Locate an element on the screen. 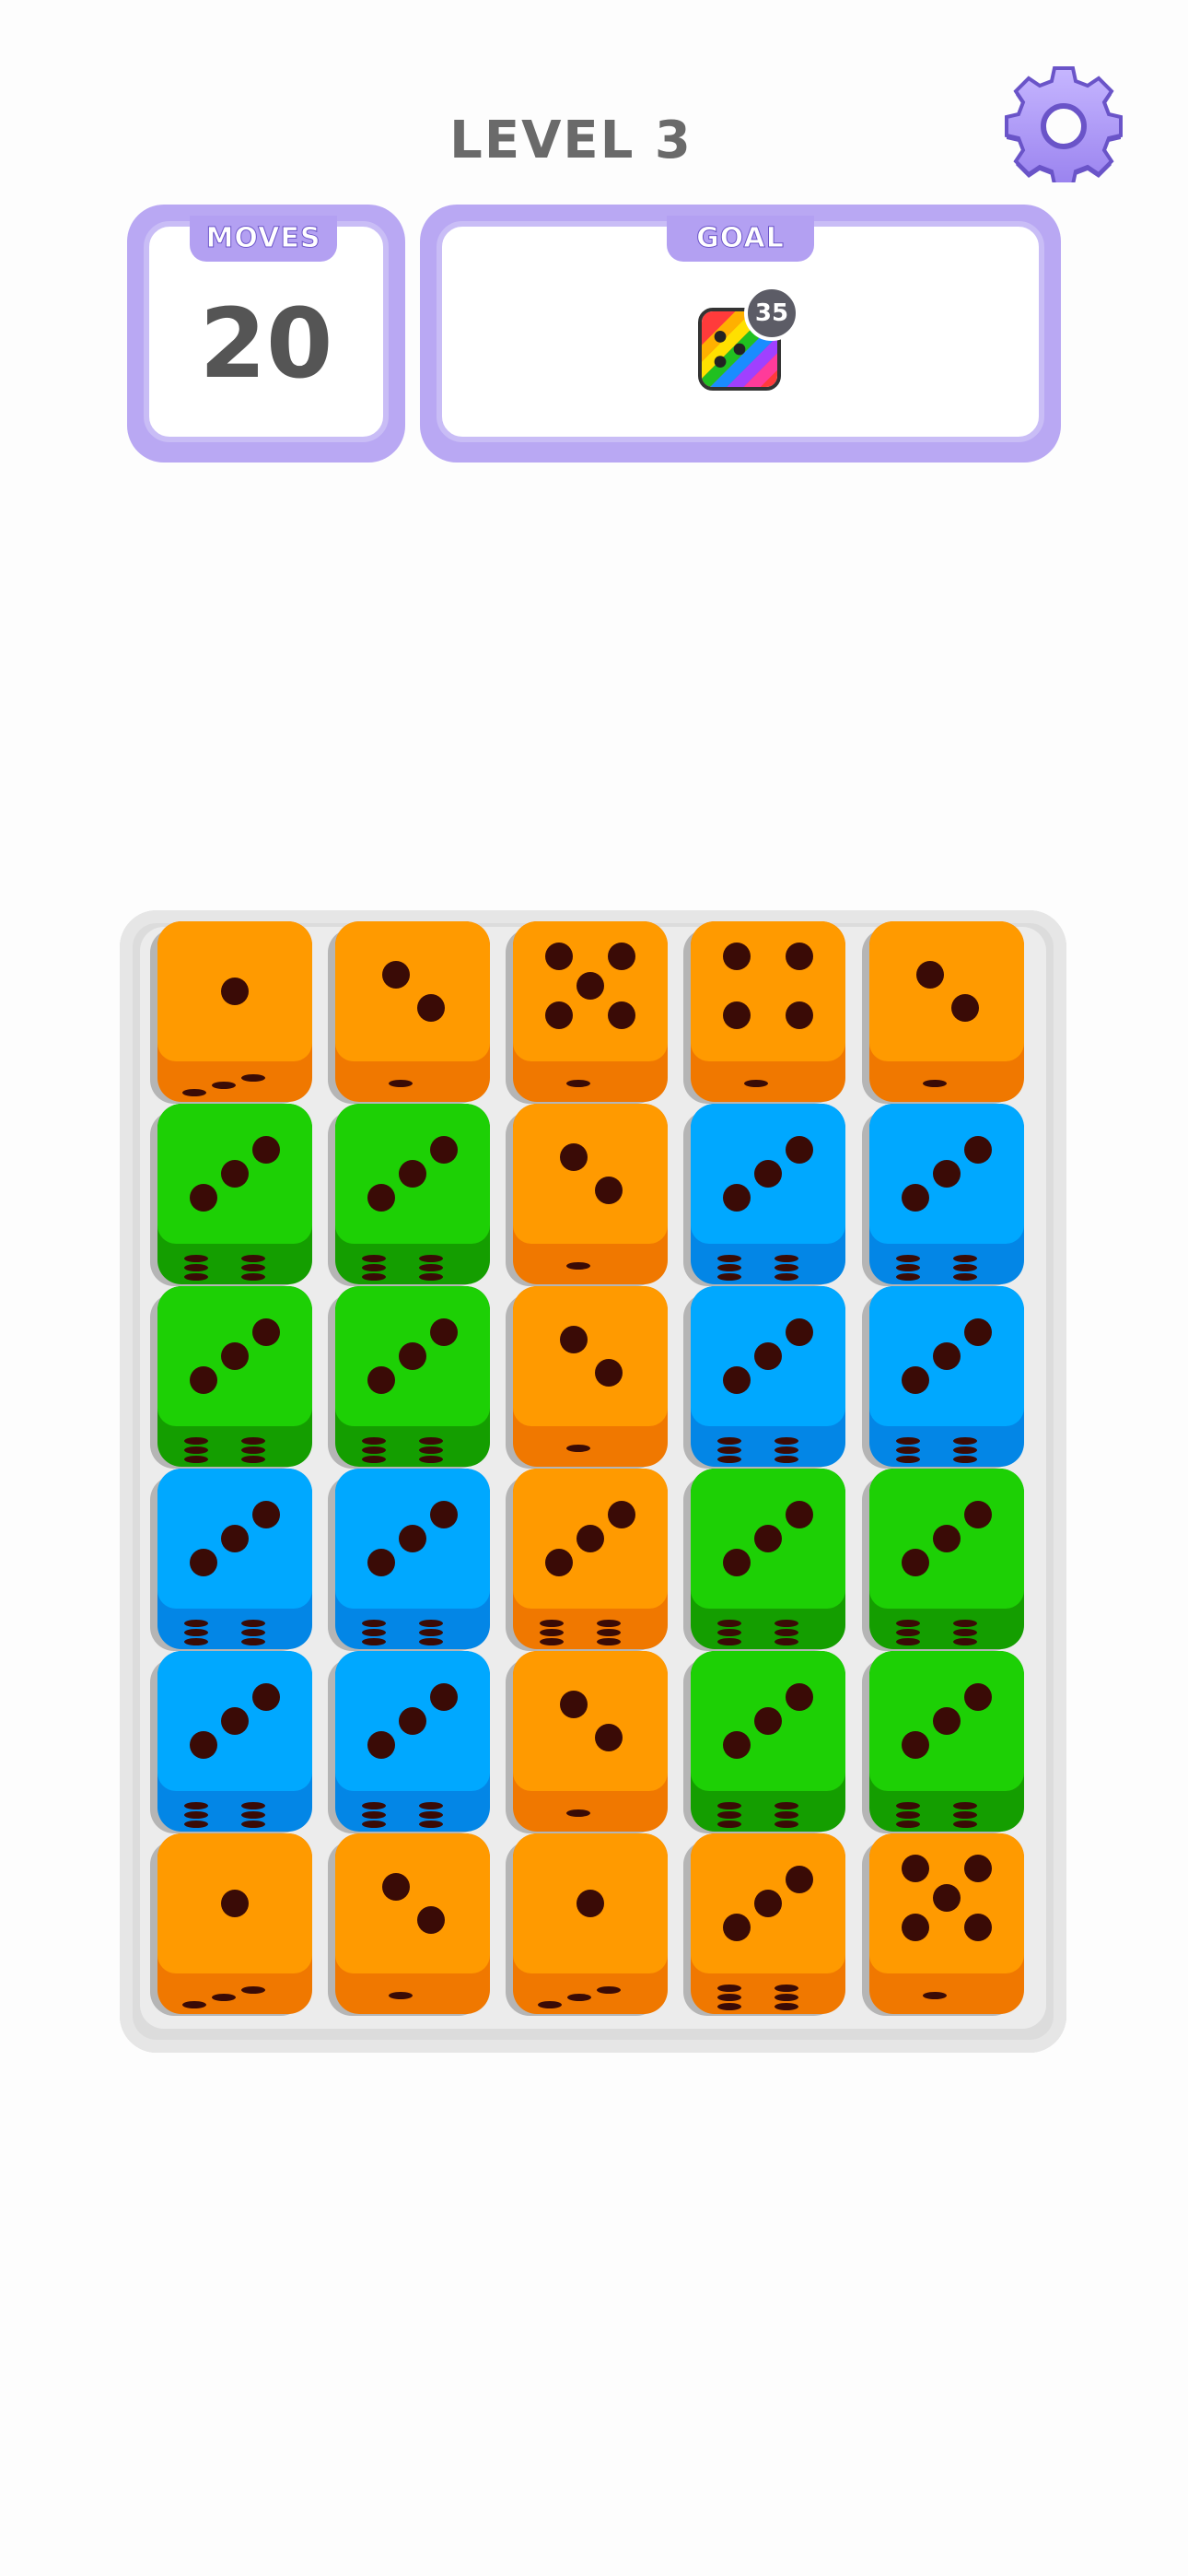  level-title: LEVEL 3 is located at coordinates (571, 140).